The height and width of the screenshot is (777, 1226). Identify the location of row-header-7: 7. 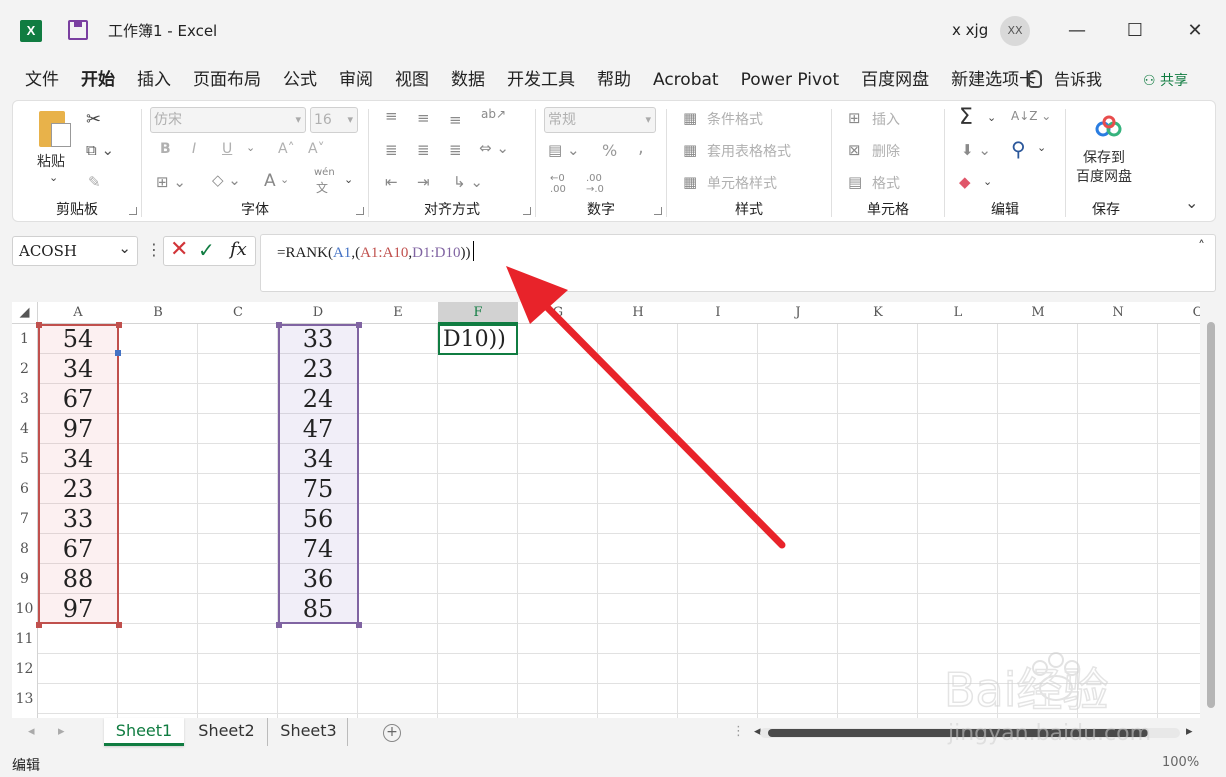
(25, 519).